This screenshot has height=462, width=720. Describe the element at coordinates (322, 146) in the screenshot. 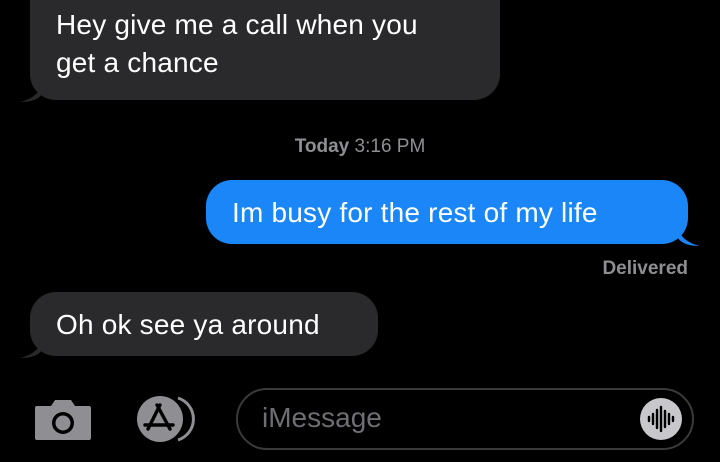

I see `timestamp-day: Today` at that location.